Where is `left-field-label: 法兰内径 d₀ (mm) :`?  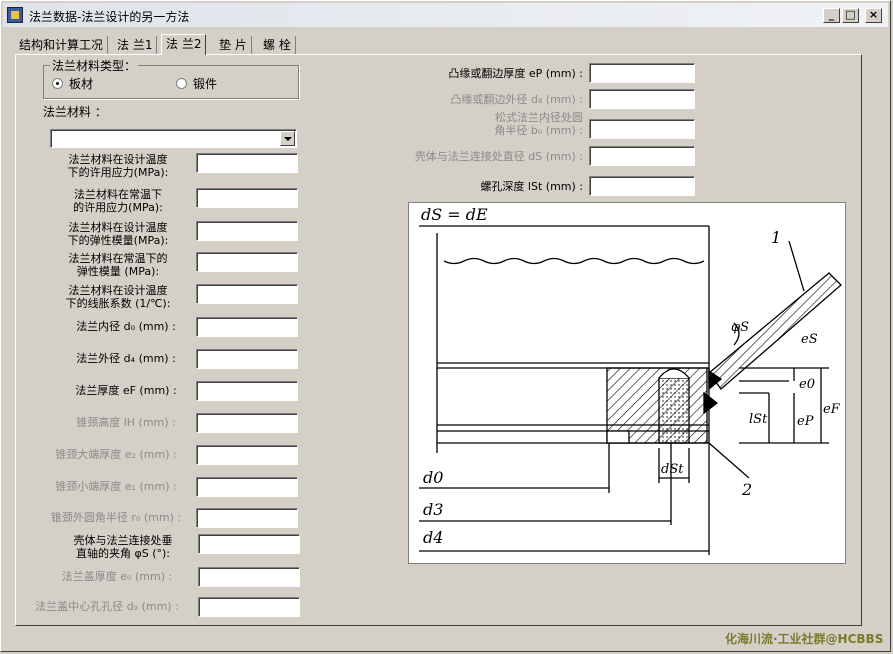 left-field-label: 法兰内径 d₀ (mm) : is located at coordinates (126, 326).